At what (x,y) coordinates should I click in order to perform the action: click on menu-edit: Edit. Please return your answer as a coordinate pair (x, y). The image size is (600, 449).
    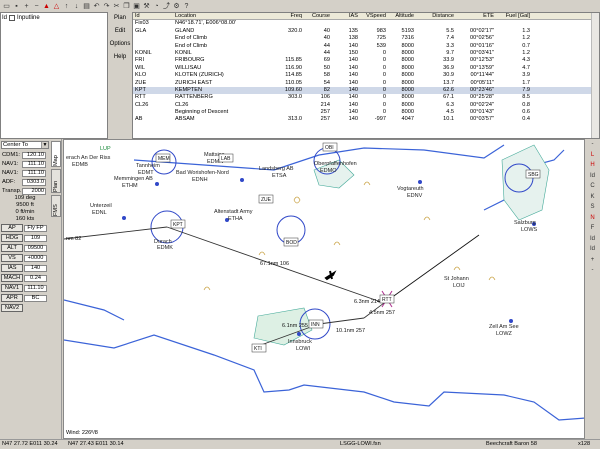
    Looking at the image, I should click on (120, 31).